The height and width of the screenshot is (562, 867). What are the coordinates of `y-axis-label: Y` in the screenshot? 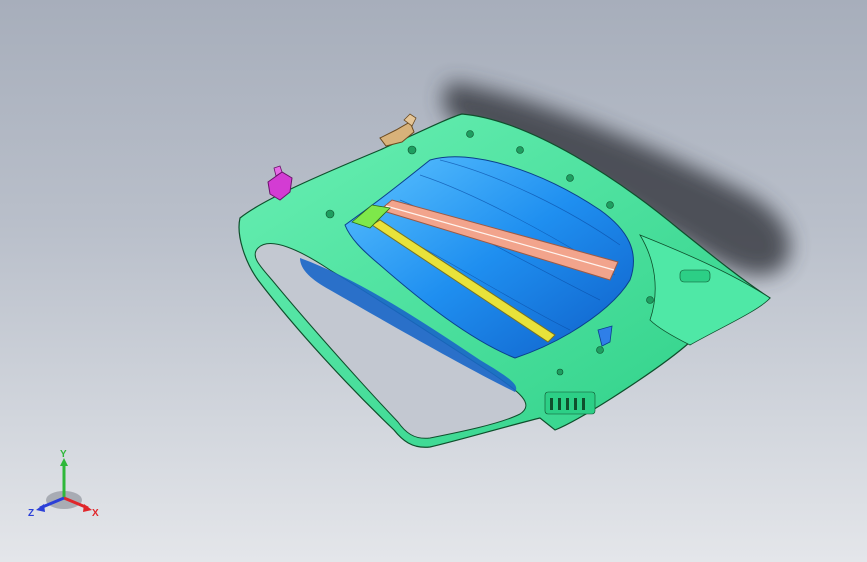 It's located at (63, 454).